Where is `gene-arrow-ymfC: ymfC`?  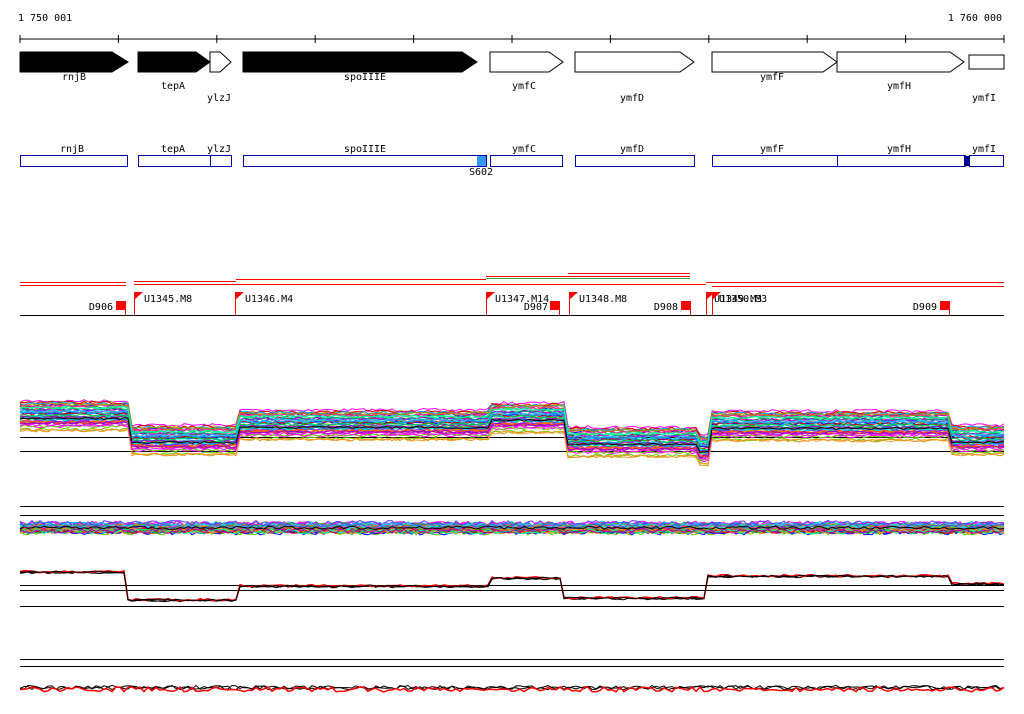 gene-arrow-ymfC: ymfC is located at coordinates (526, 71).